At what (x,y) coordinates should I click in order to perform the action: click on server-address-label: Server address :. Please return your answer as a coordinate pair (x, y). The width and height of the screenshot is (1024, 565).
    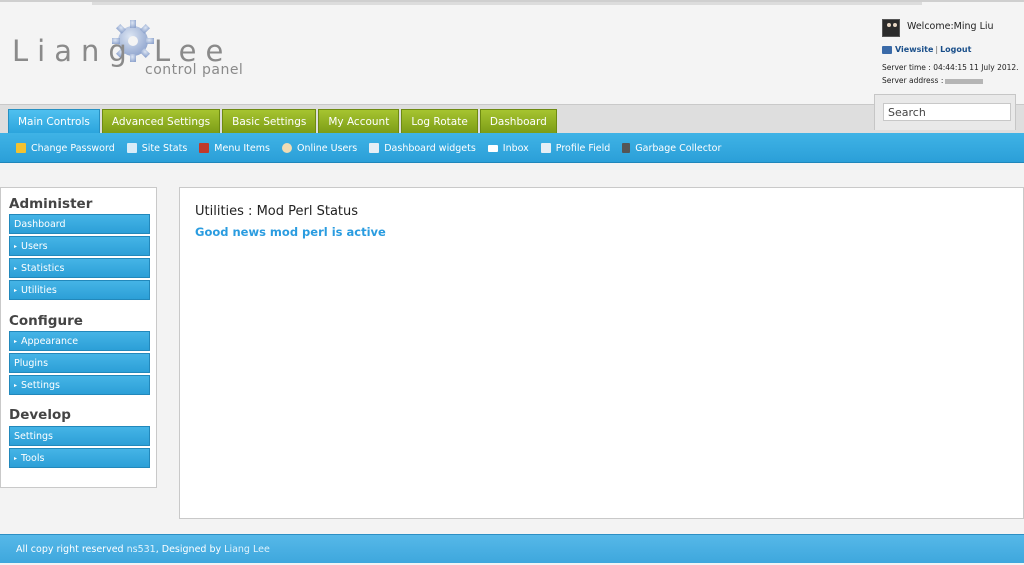
    Looking at the image, I should click on (913, 80).